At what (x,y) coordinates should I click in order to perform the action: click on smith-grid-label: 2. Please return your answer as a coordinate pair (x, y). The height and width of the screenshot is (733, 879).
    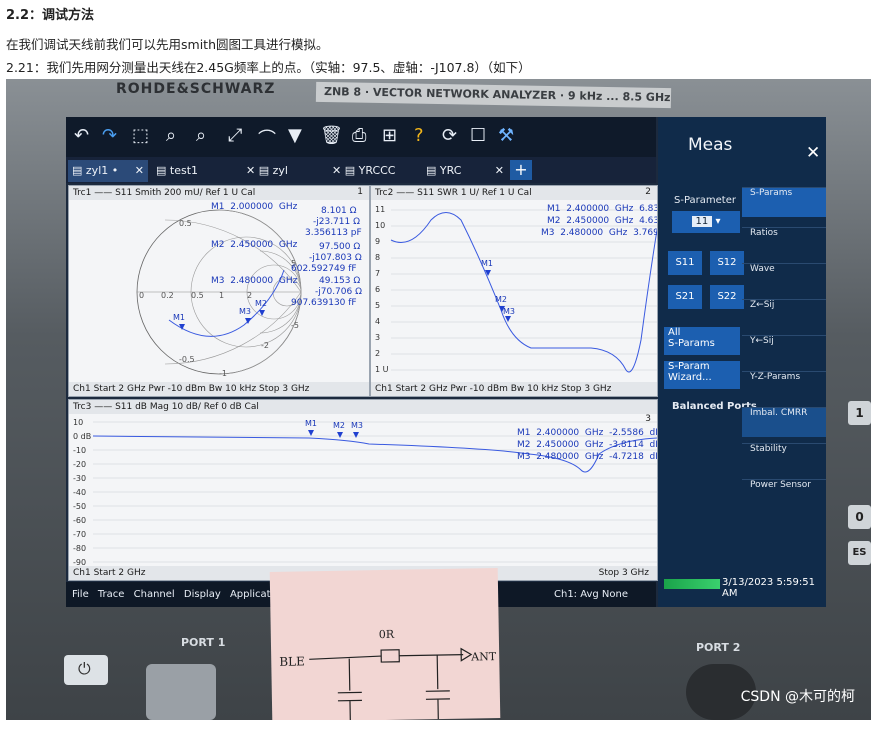
    Looking at the image, I should click on (249, 295).